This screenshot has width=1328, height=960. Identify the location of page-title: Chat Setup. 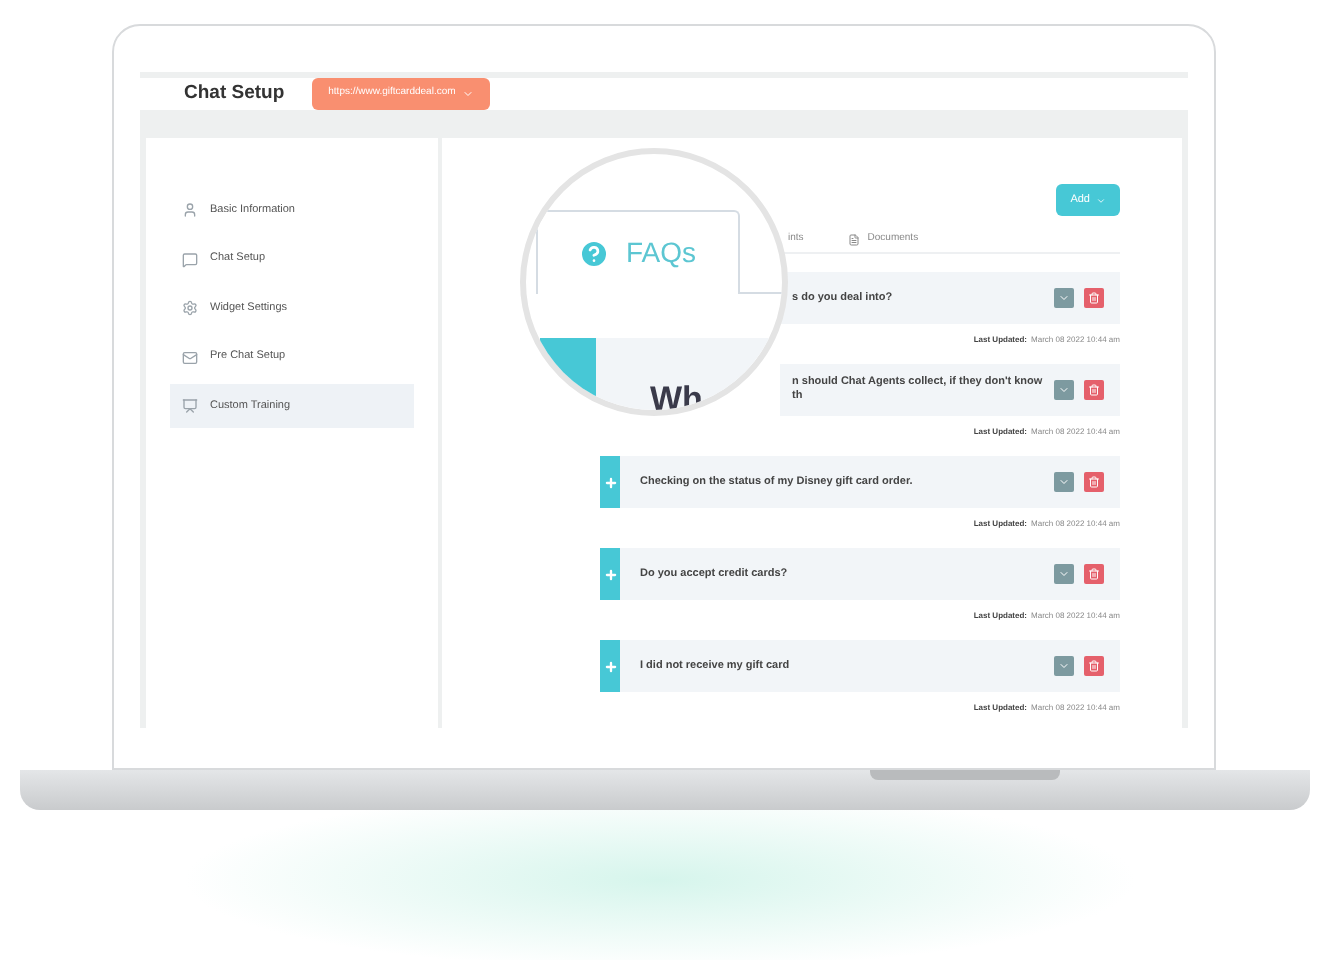
(234, 93).